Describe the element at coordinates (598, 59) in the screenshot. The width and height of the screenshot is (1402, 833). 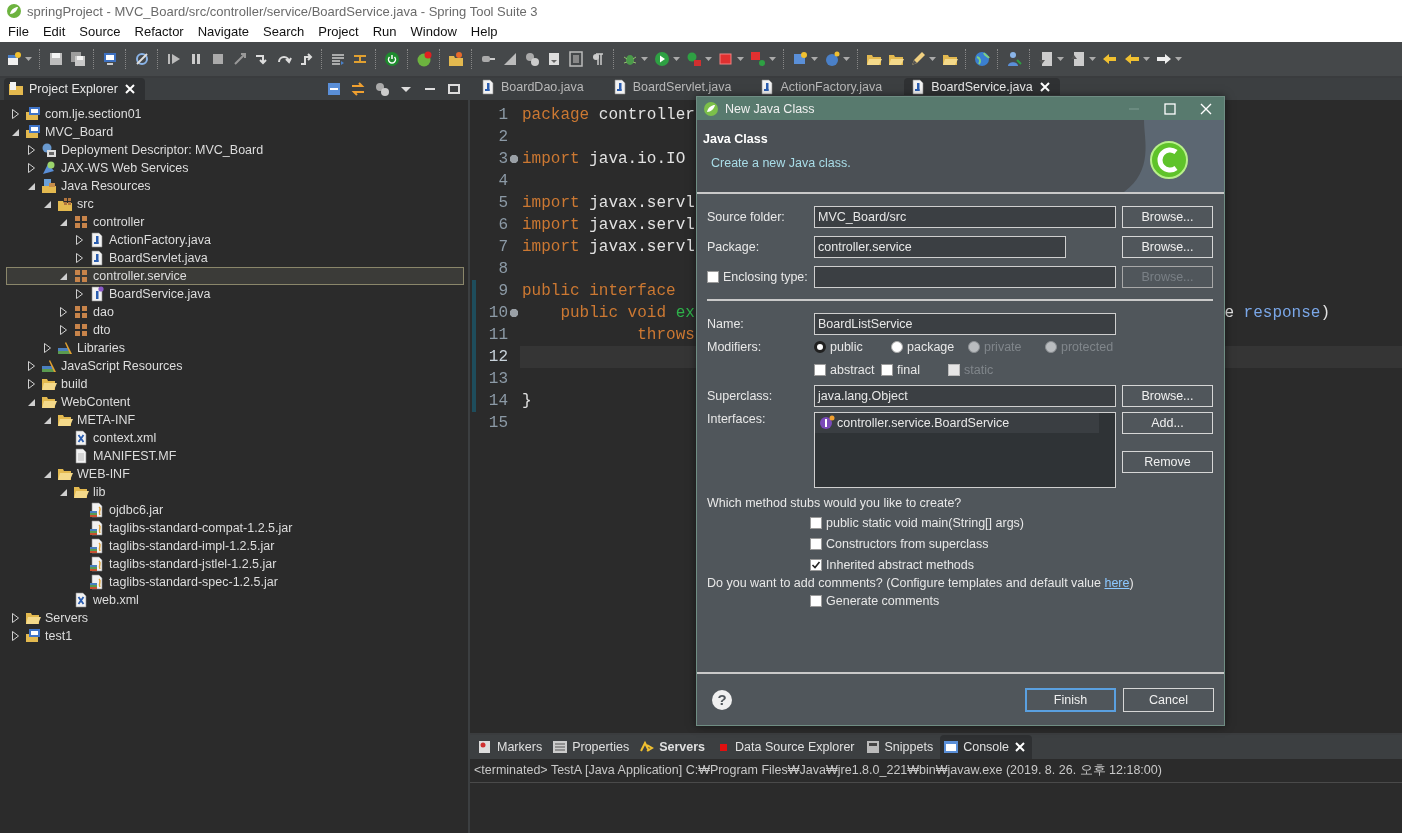
I see `formatting-icon` at that location.